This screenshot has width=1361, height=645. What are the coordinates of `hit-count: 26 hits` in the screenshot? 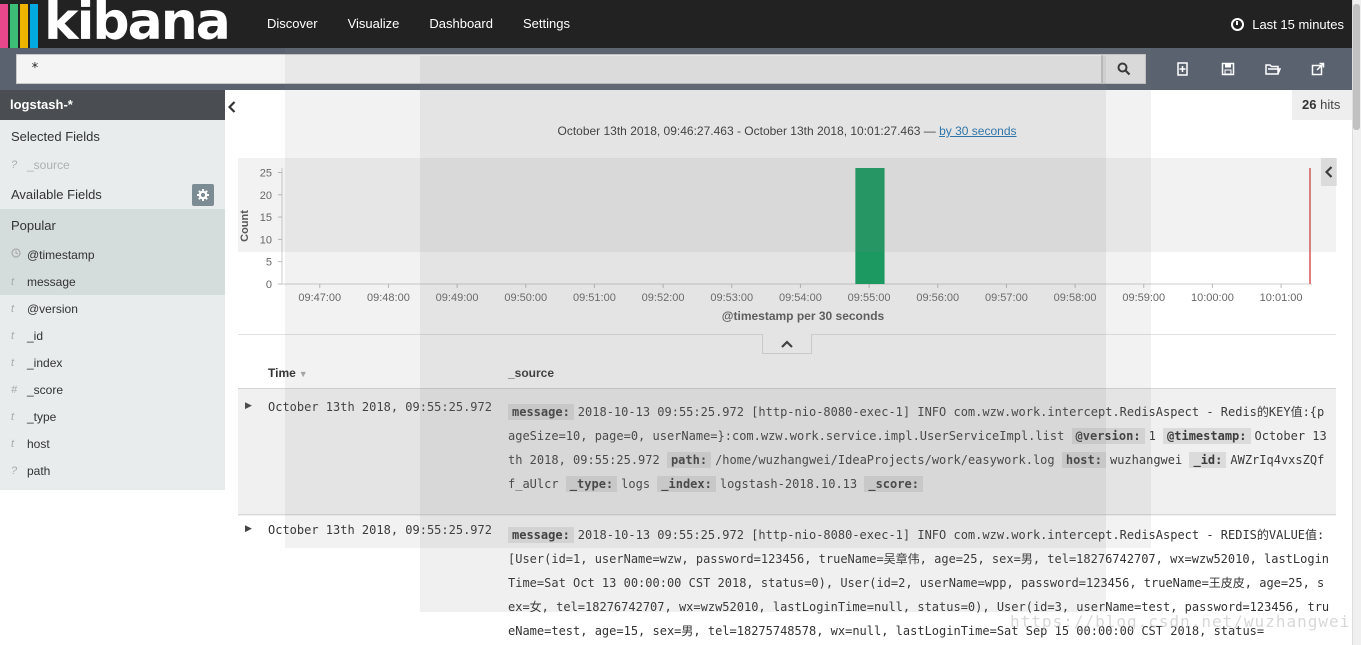 It's located at (1322, 105).